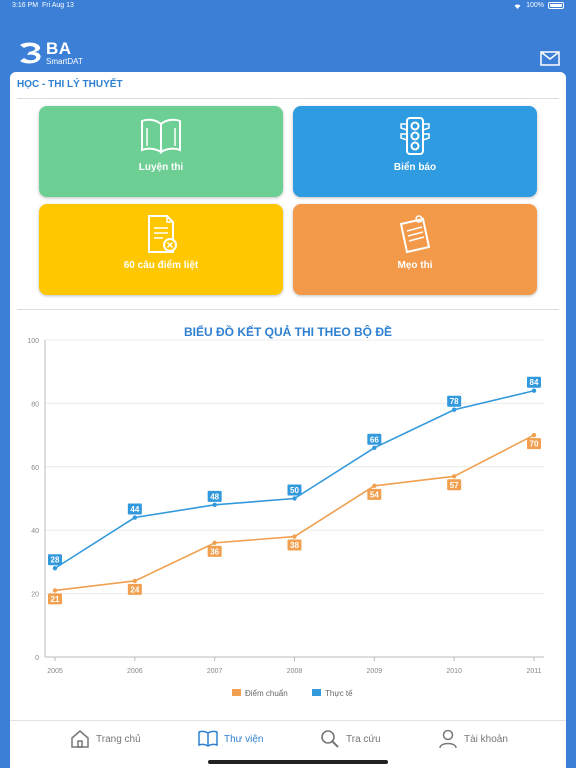 This screenshot has height=768, width=576. What do you see at coordinates (374, 494) in the screenshot?
I see `data-label: 54` at bounding box center [374, 494].